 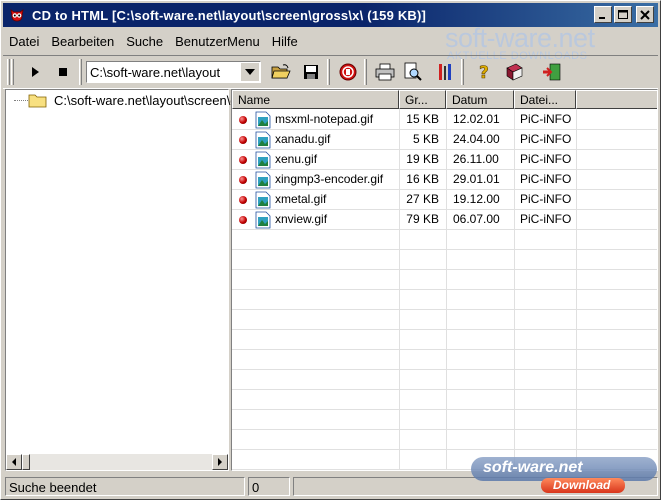 I want to click on maximize-button, so click(x=623, y=14).